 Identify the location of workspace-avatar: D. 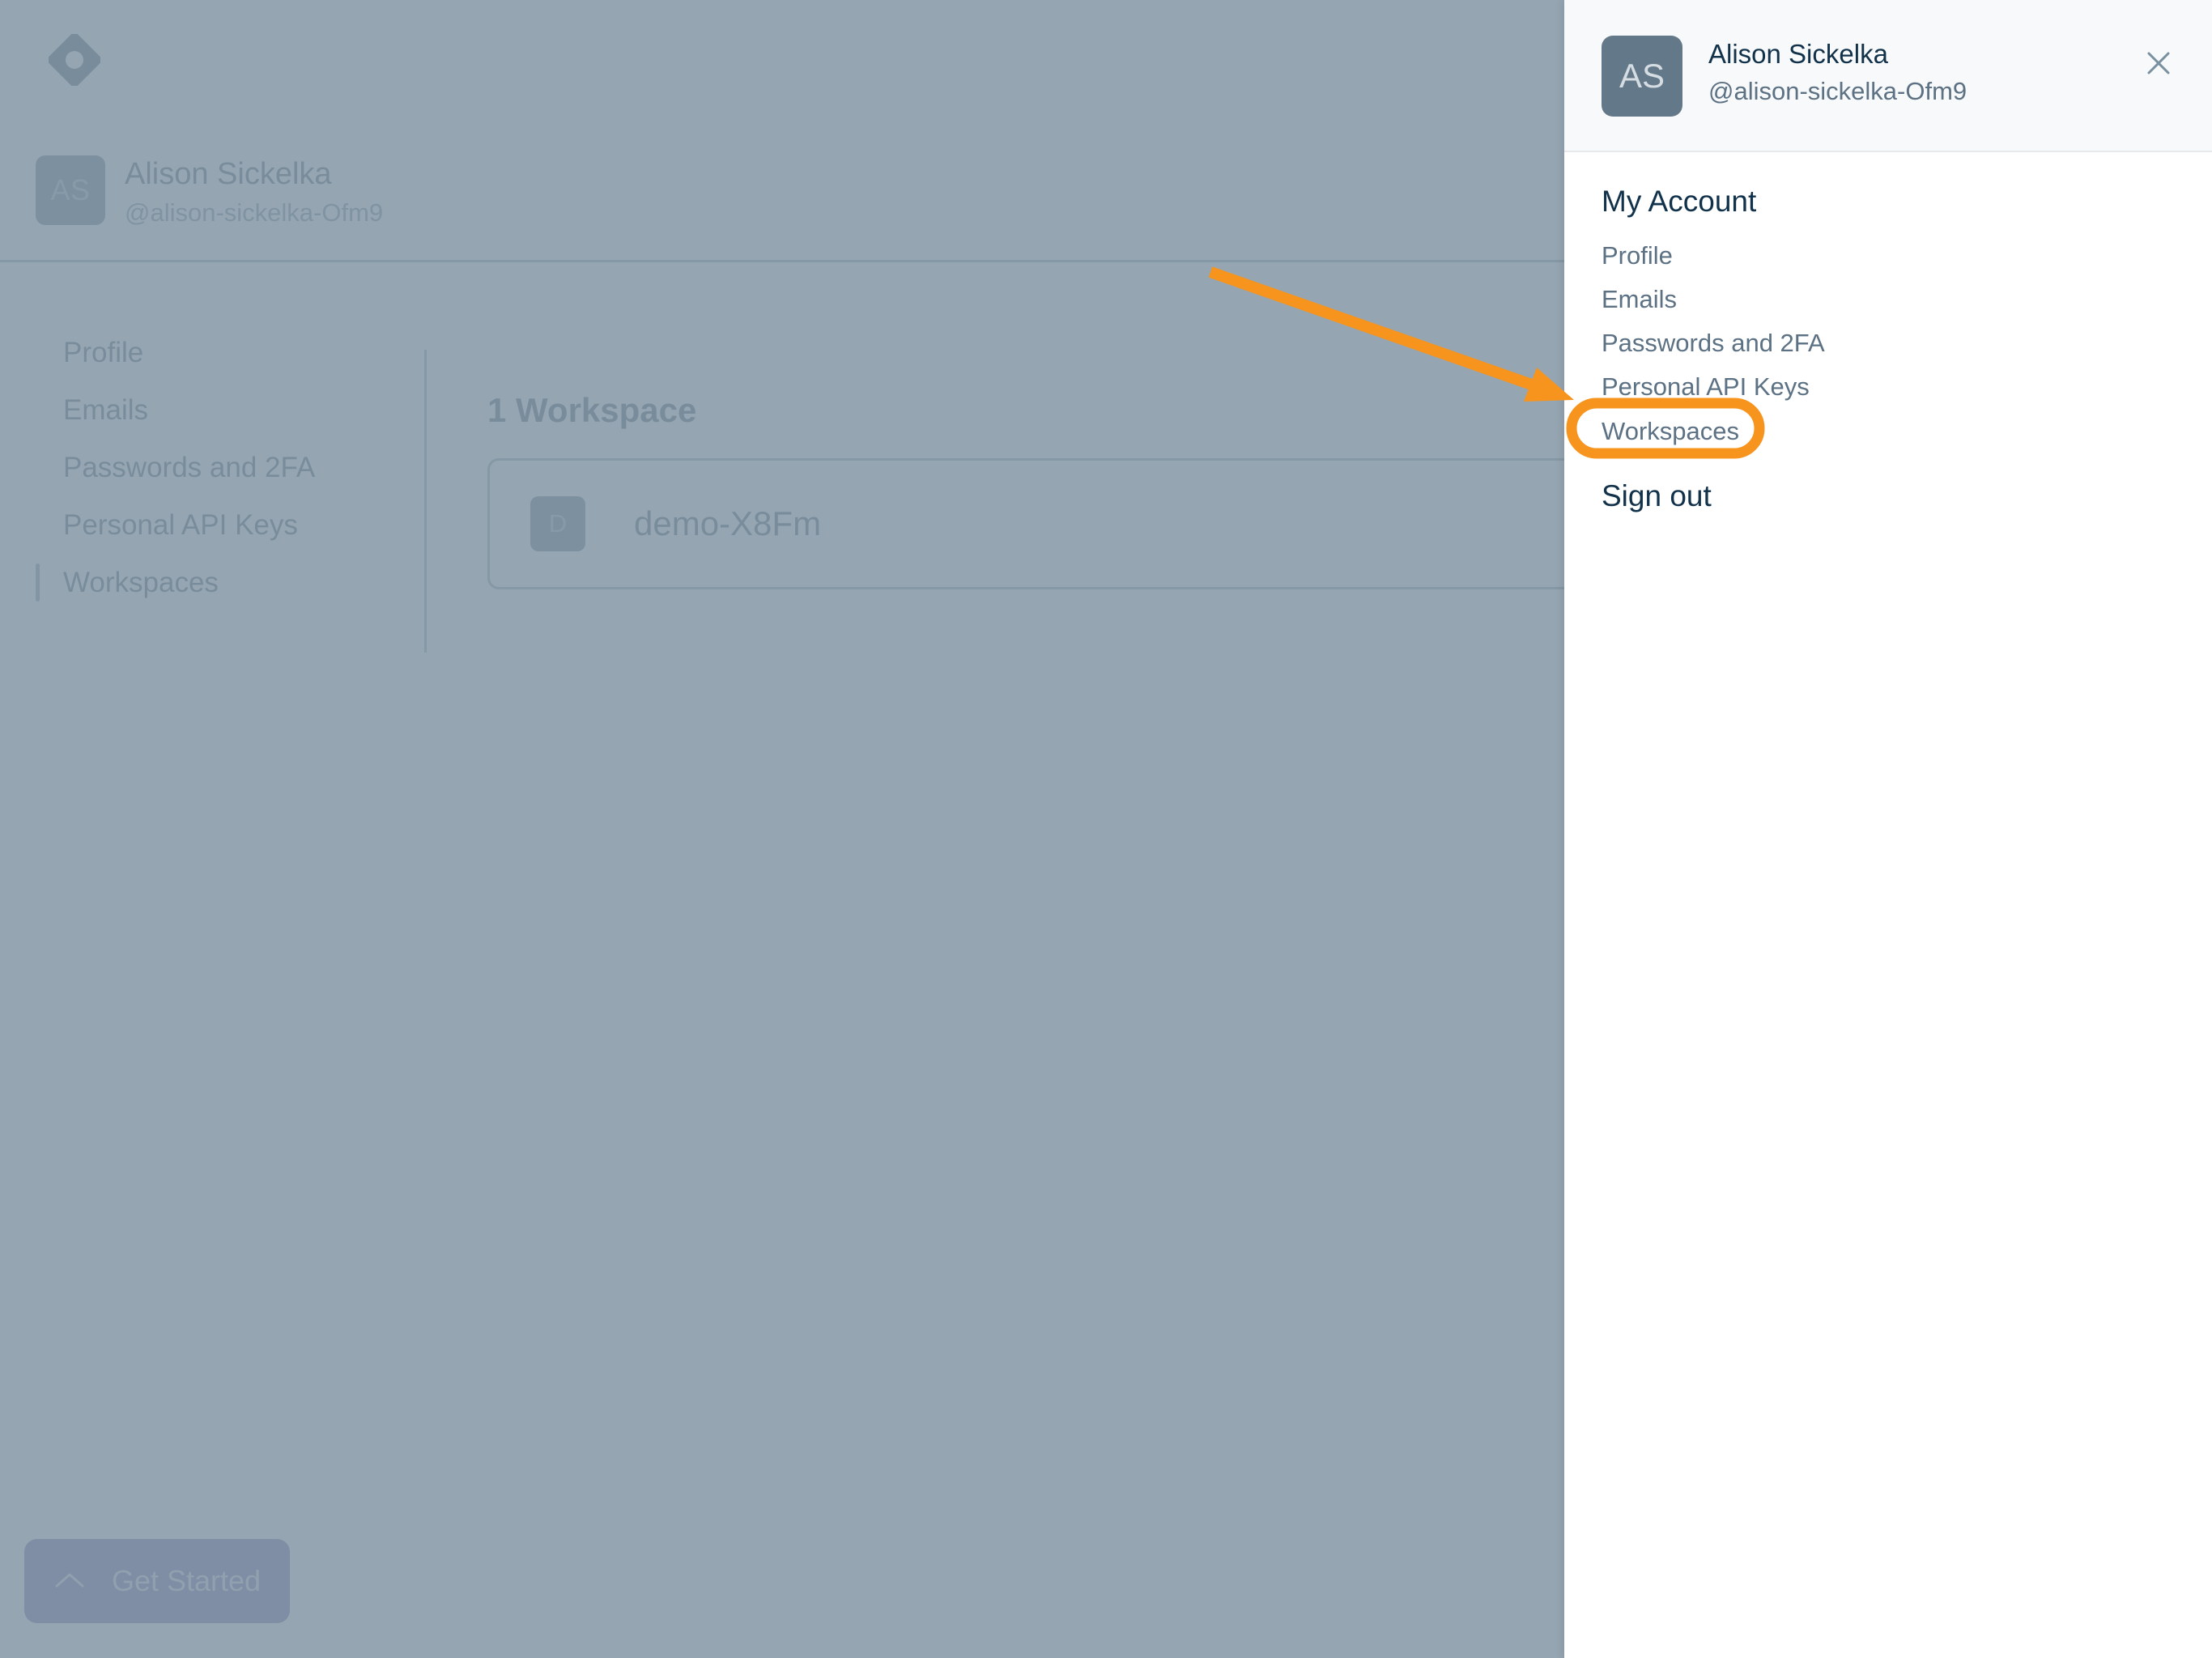
(557, 523).